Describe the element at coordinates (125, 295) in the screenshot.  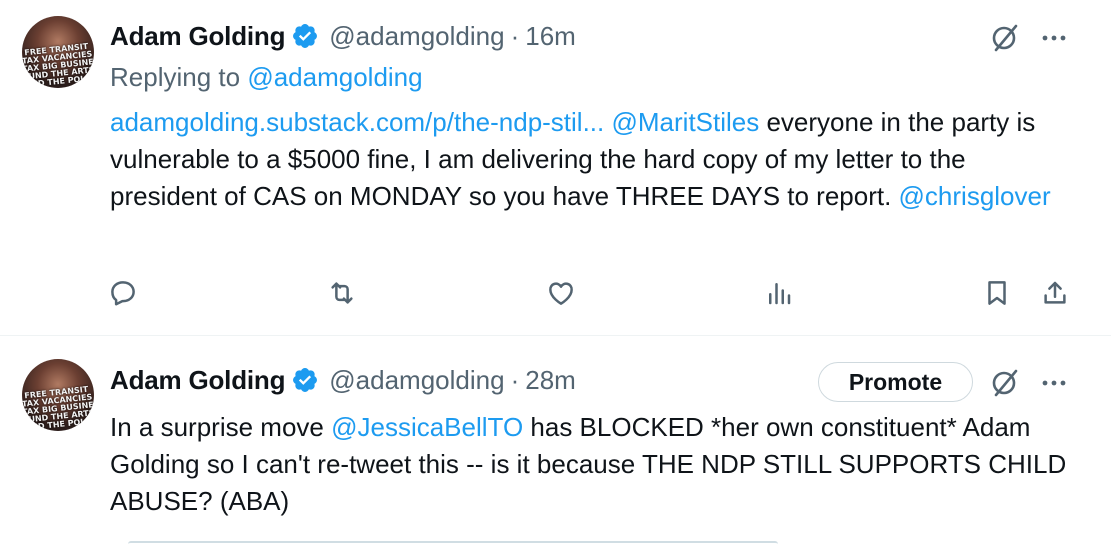
I see `reply-icon` at that location.